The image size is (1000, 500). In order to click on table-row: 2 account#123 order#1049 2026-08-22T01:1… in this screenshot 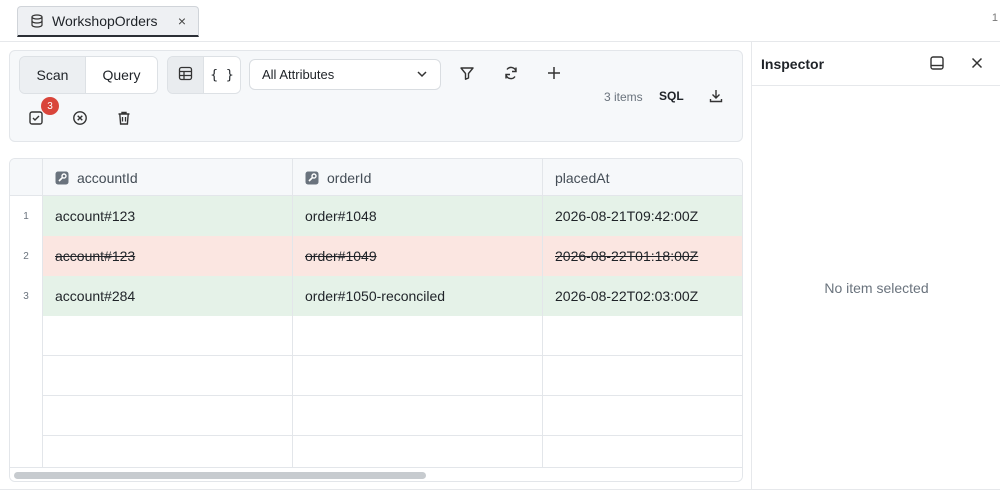, I will do `click(376, 256)`.